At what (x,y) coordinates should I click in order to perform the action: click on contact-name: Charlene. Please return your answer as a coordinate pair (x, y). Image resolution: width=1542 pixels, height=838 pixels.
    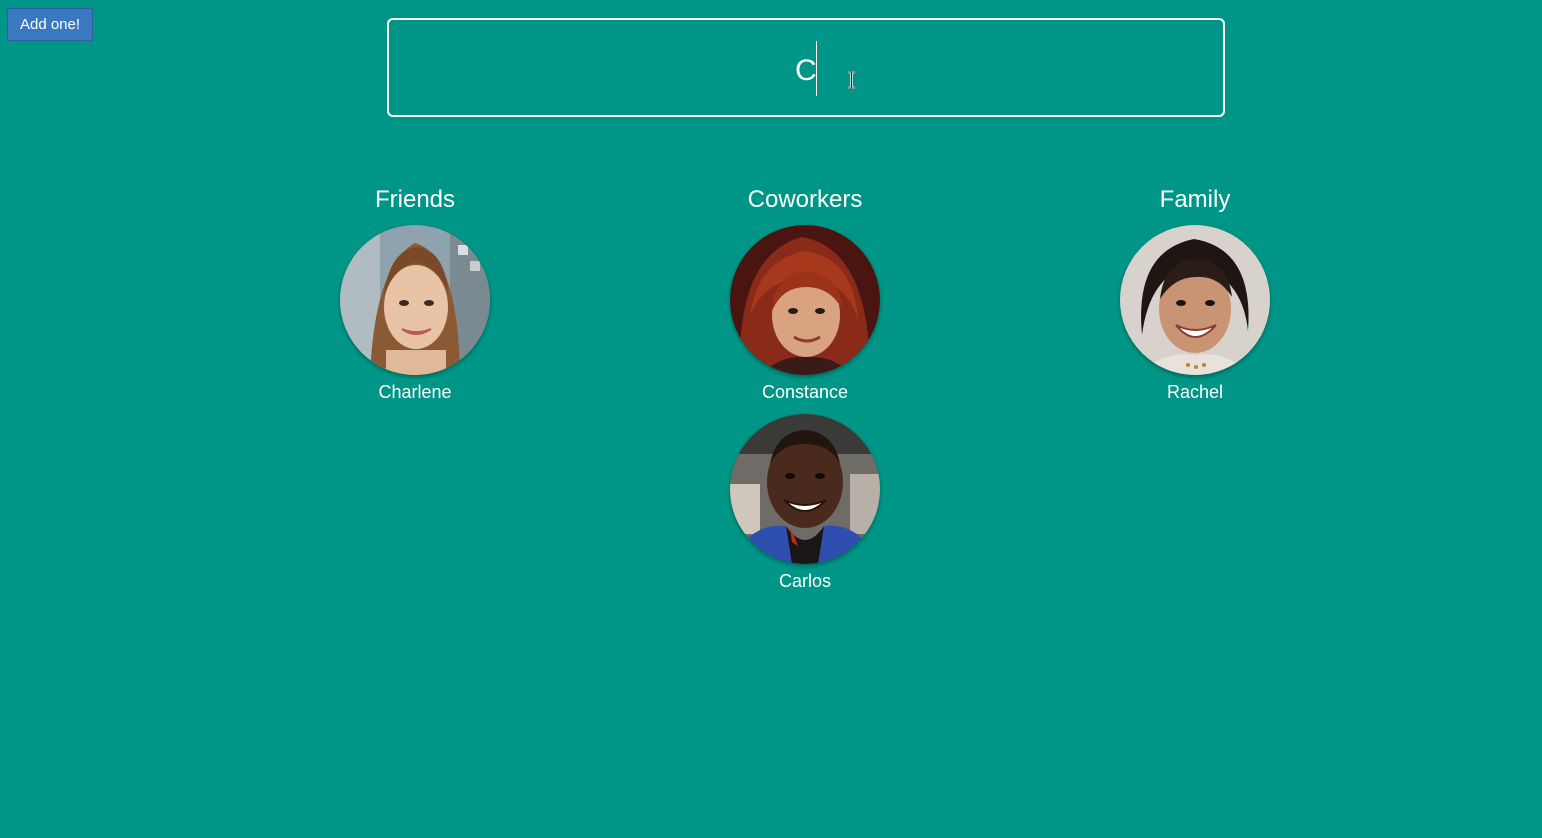
    Looking at the image, I should click on (415, 392).